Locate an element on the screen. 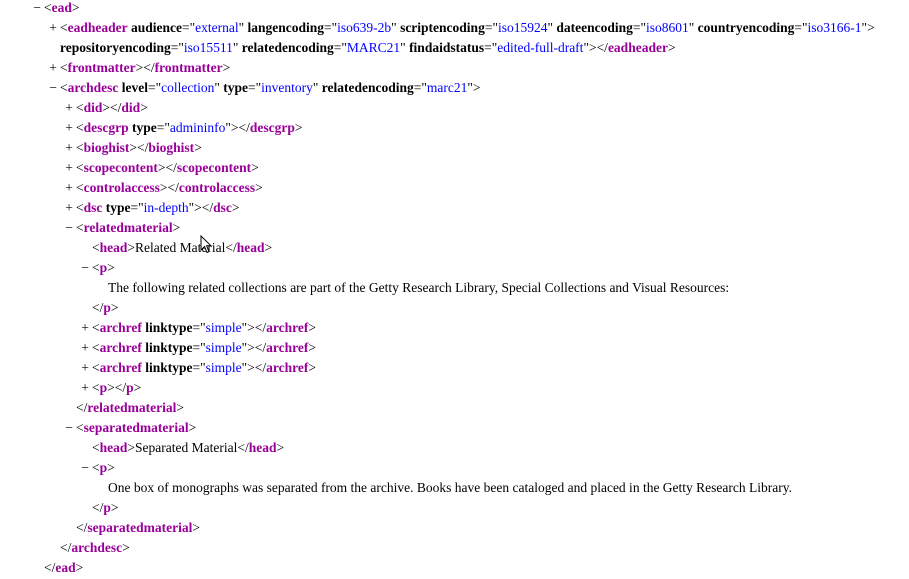  xml-line: </archdesc> is located at coordinates (88, 548).